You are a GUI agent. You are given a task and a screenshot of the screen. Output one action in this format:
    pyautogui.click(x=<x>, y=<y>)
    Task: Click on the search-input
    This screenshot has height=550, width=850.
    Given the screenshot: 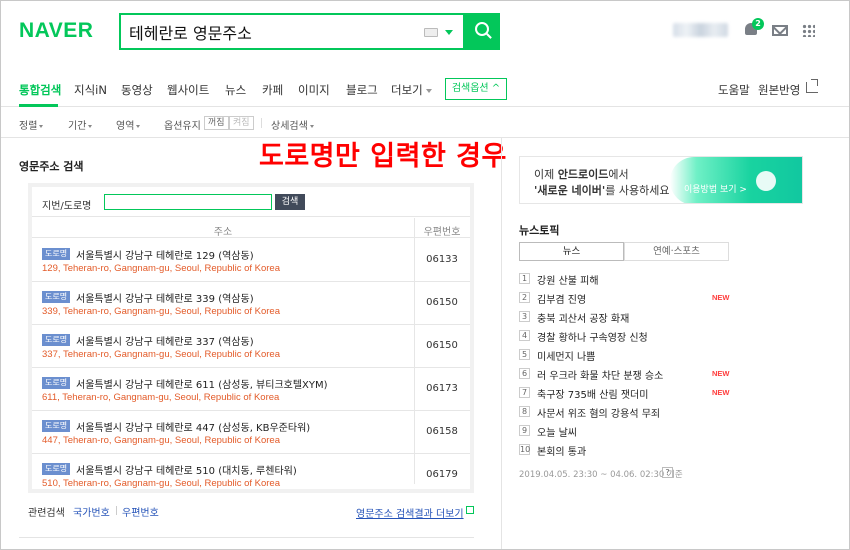 What is the action you would take?
    pyautogui.click(x=274, y=32)
    